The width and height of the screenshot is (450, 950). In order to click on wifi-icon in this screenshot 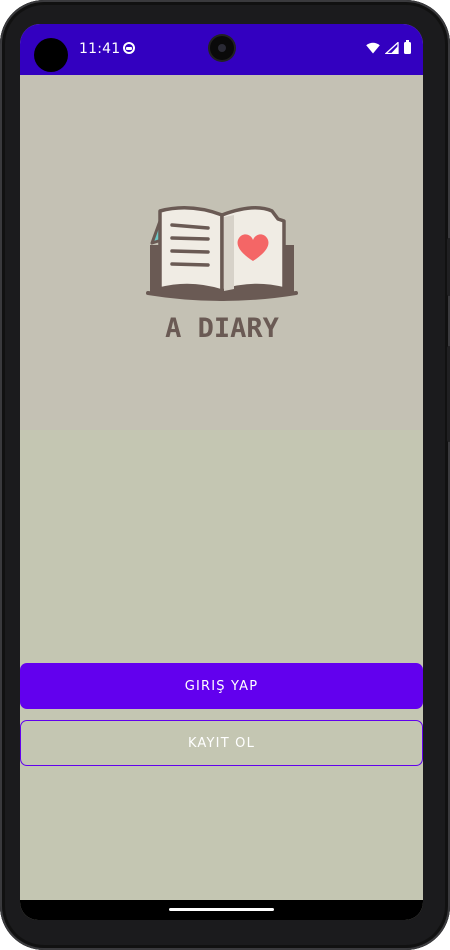, I will do `click(373, 48)`.